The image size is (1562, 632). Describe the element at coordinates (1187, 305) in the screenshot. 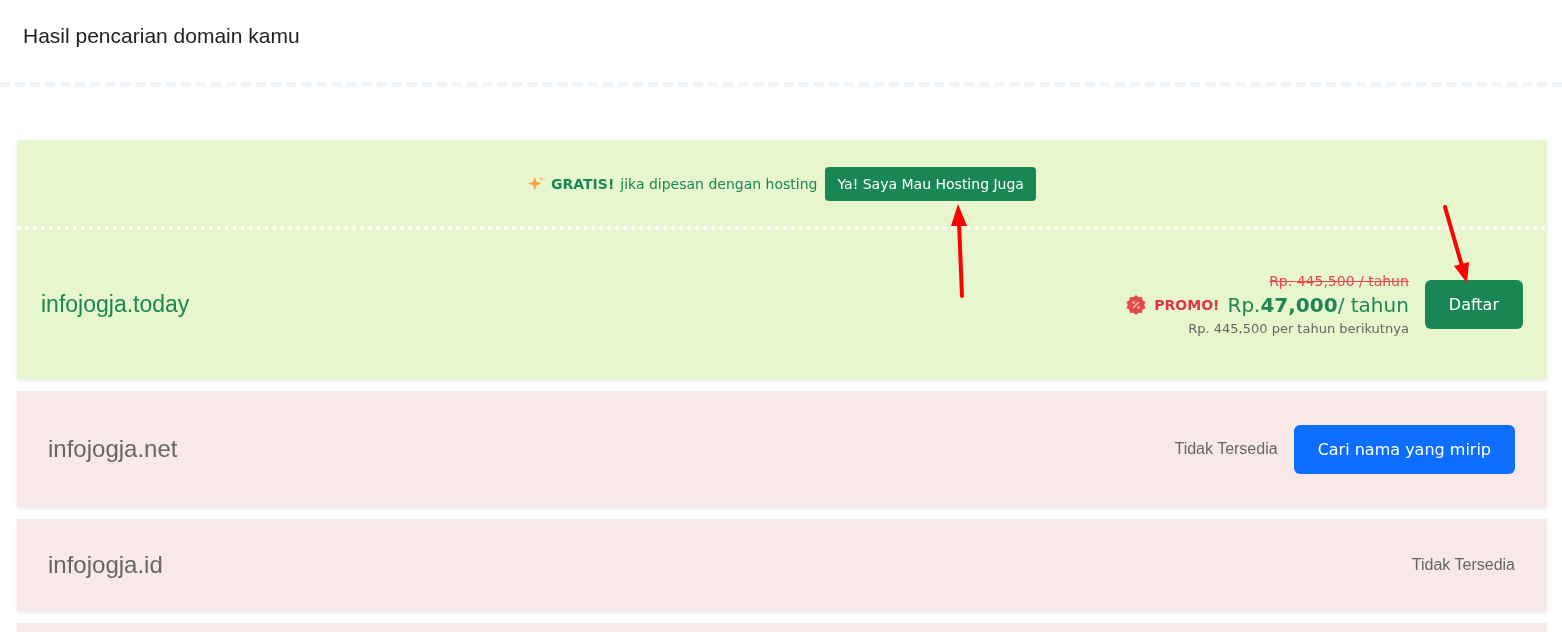

I see `promo-label: PROMO!` at that location.